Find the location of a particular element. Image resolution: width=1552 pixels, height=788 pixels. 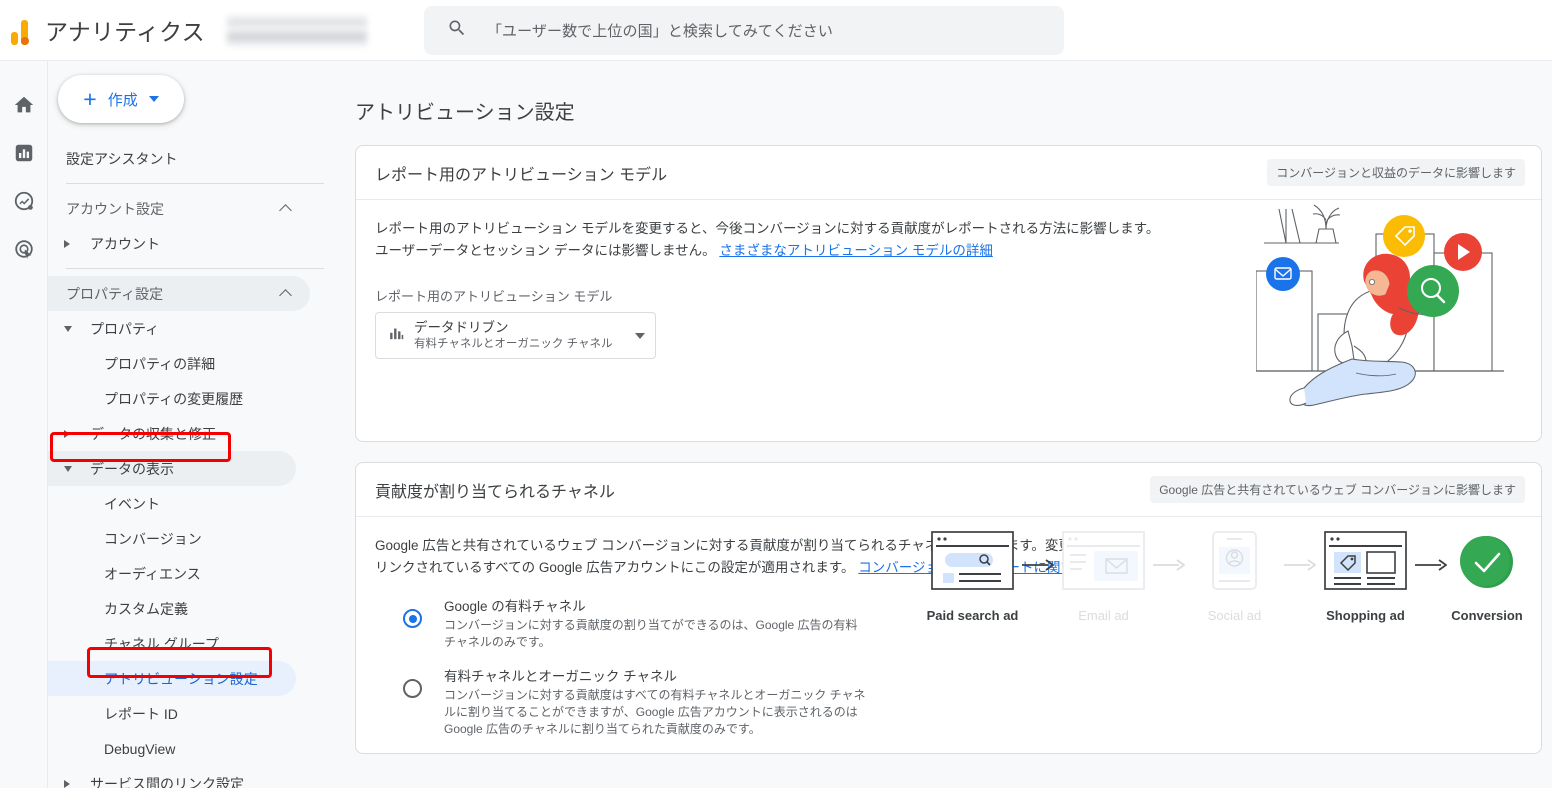

flow-step-social-ad: Social ad is located at coordinates (1234, 577).